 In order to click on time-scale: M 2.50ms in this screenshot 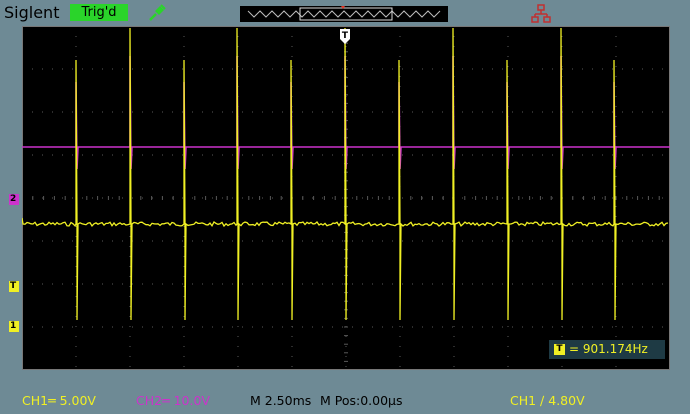, I will do `click(280, 400)`.